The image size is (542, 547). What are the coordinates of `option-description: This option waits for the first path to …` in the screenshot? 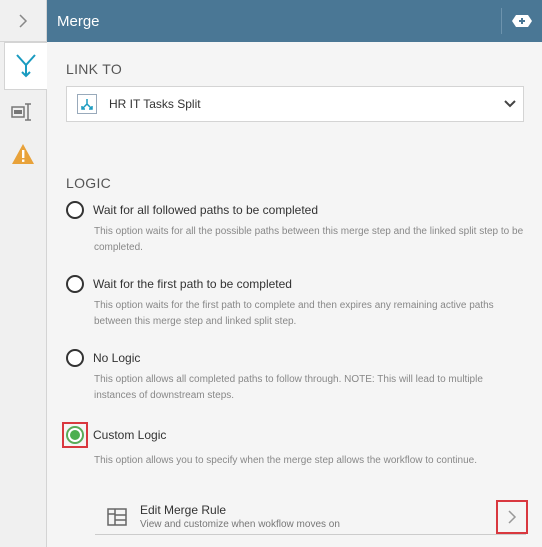 It's located at (294, 313).